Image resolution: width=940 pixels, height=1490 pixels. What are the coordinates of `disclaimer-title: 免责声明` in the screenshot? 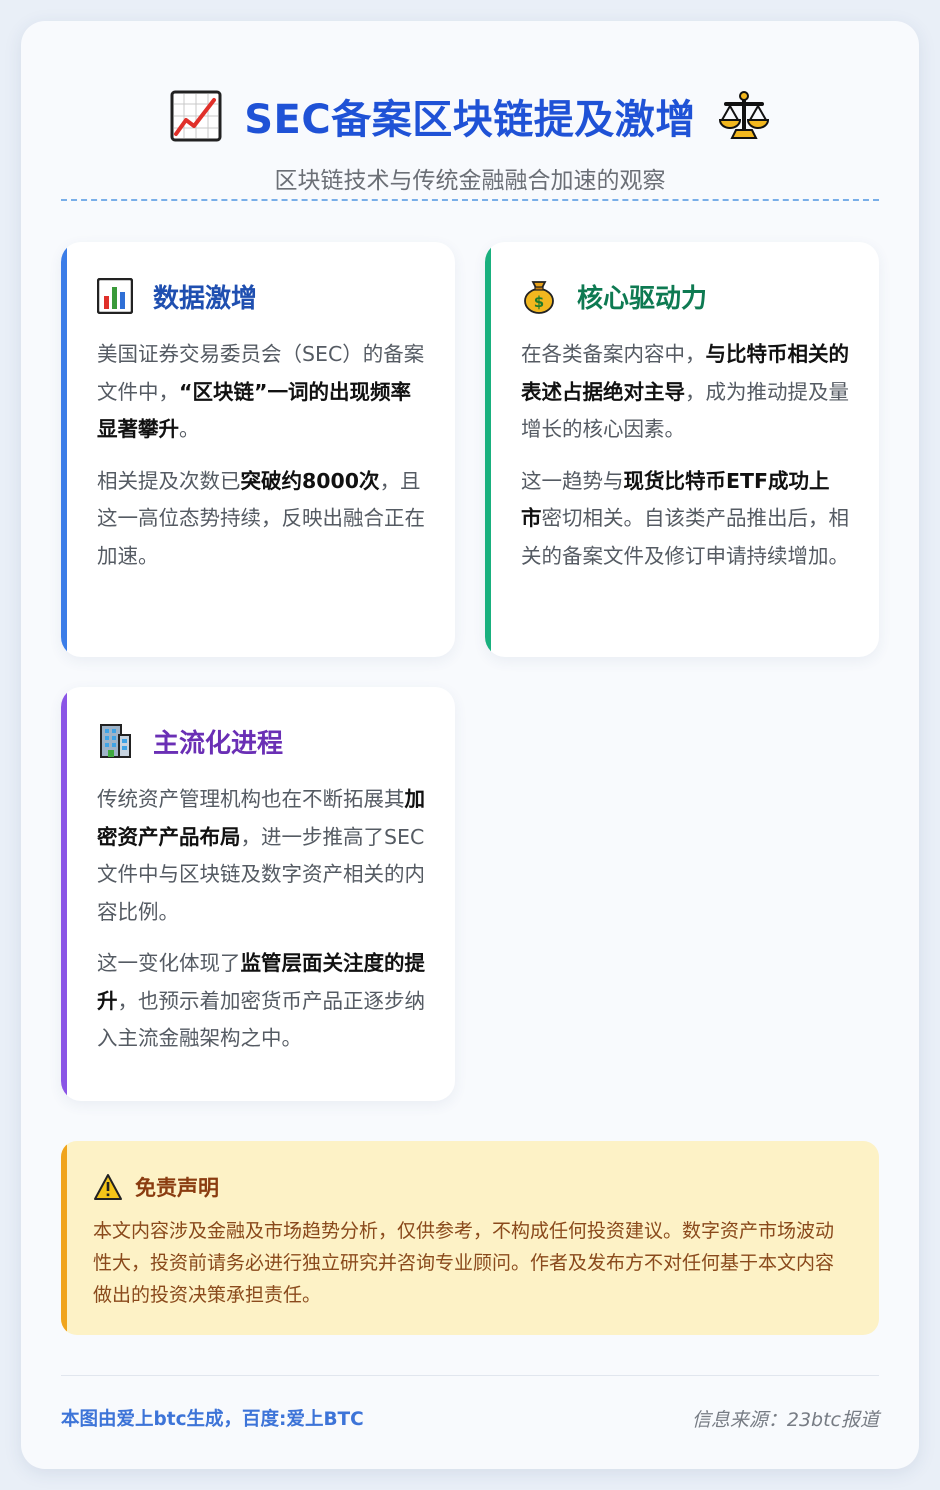 It's located at (177, 1188).